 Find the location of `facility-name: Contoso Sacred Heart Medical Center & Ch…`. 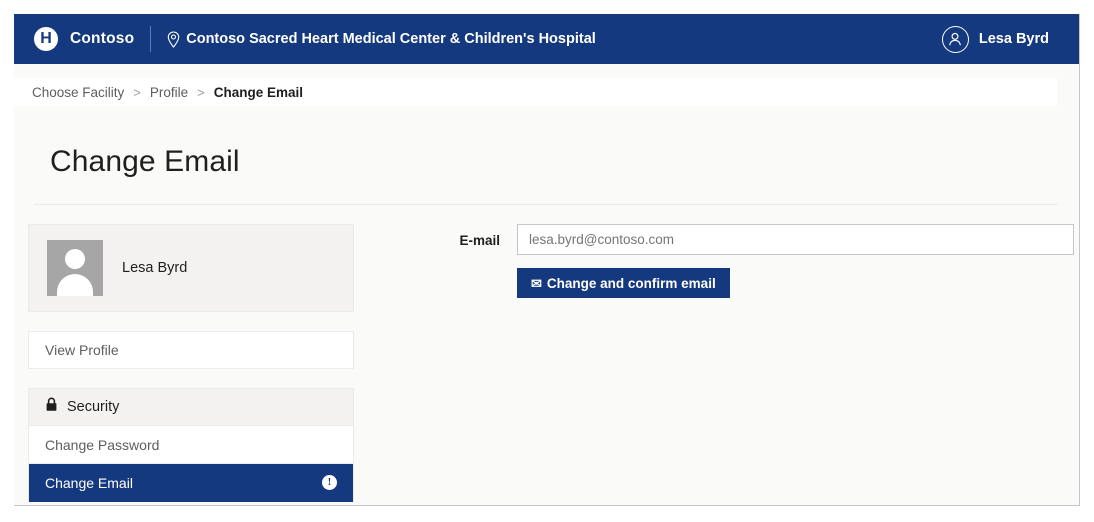

facility-name: Contoso Sacred Heart Medical Center & Ch… is located at coordinates (391, 39).